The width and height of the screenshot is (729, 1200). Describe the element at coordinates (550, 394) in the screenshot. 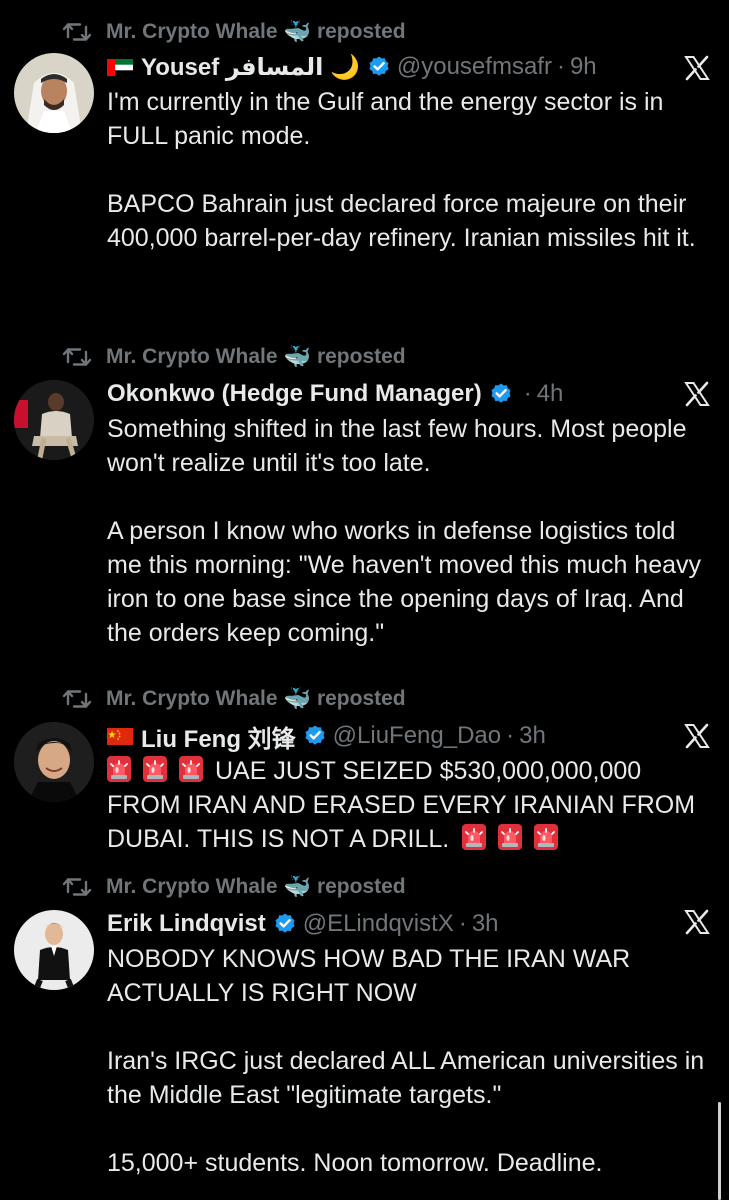

I see `timestamp: 4h` at that location.